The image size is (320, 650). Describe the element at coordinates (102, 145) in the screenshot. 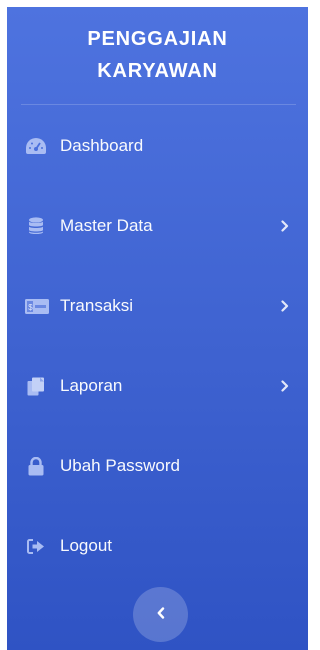

I see `sidebar-item-label: Dashboard` at that location.